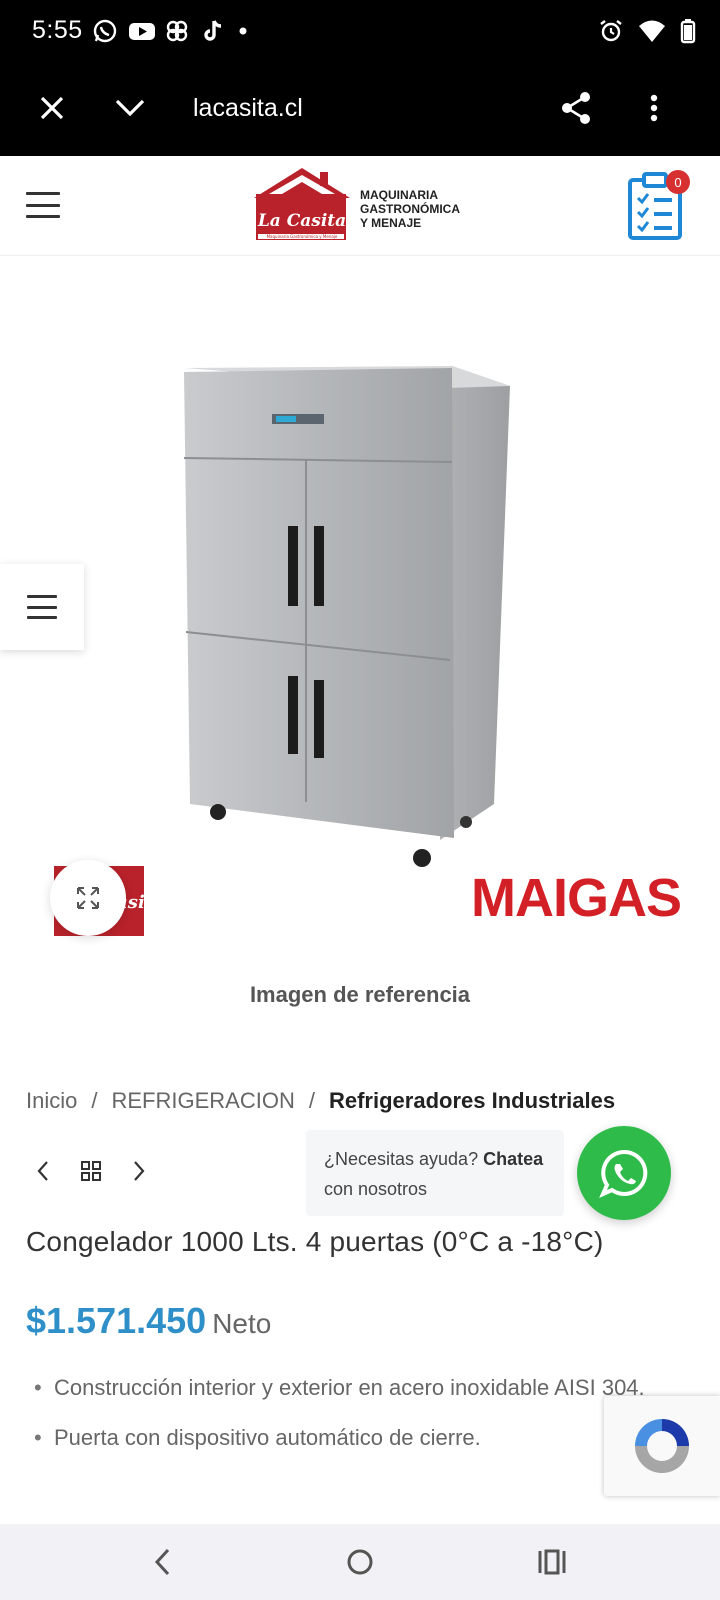  What do you see at coordinates (360, 110) in the screenshot?
I see `browser-toolbar: lacasita.cl` at bounding box center [360, 110].